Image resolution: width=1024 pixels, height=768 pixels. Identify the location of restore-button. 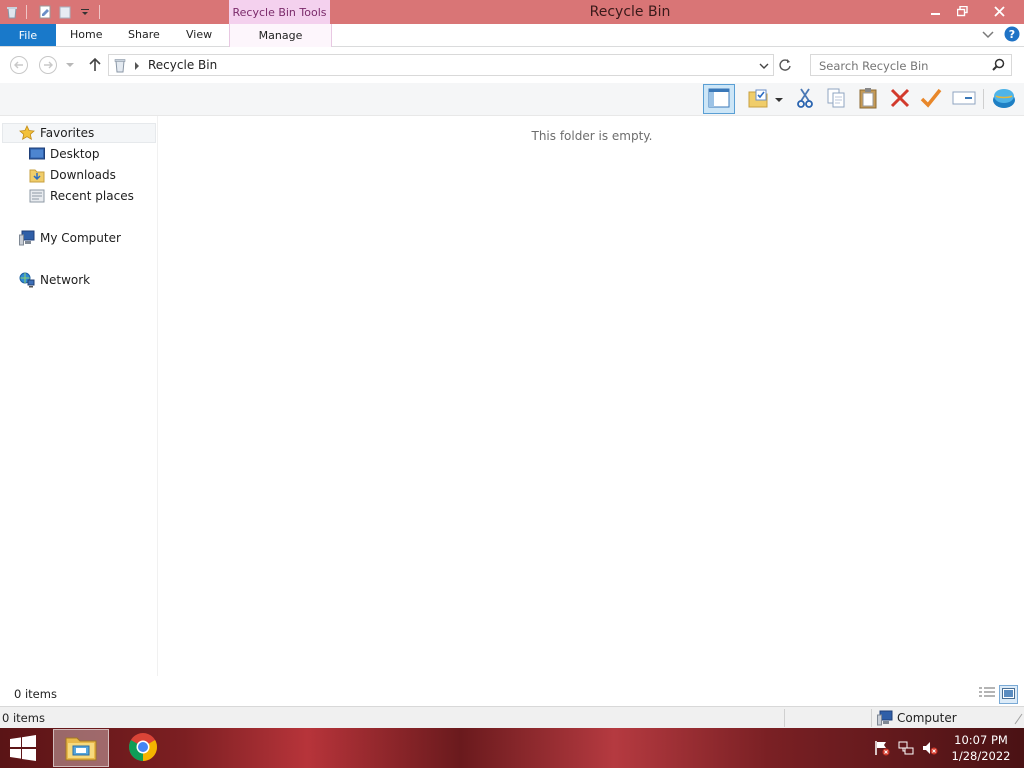
(962, 11).